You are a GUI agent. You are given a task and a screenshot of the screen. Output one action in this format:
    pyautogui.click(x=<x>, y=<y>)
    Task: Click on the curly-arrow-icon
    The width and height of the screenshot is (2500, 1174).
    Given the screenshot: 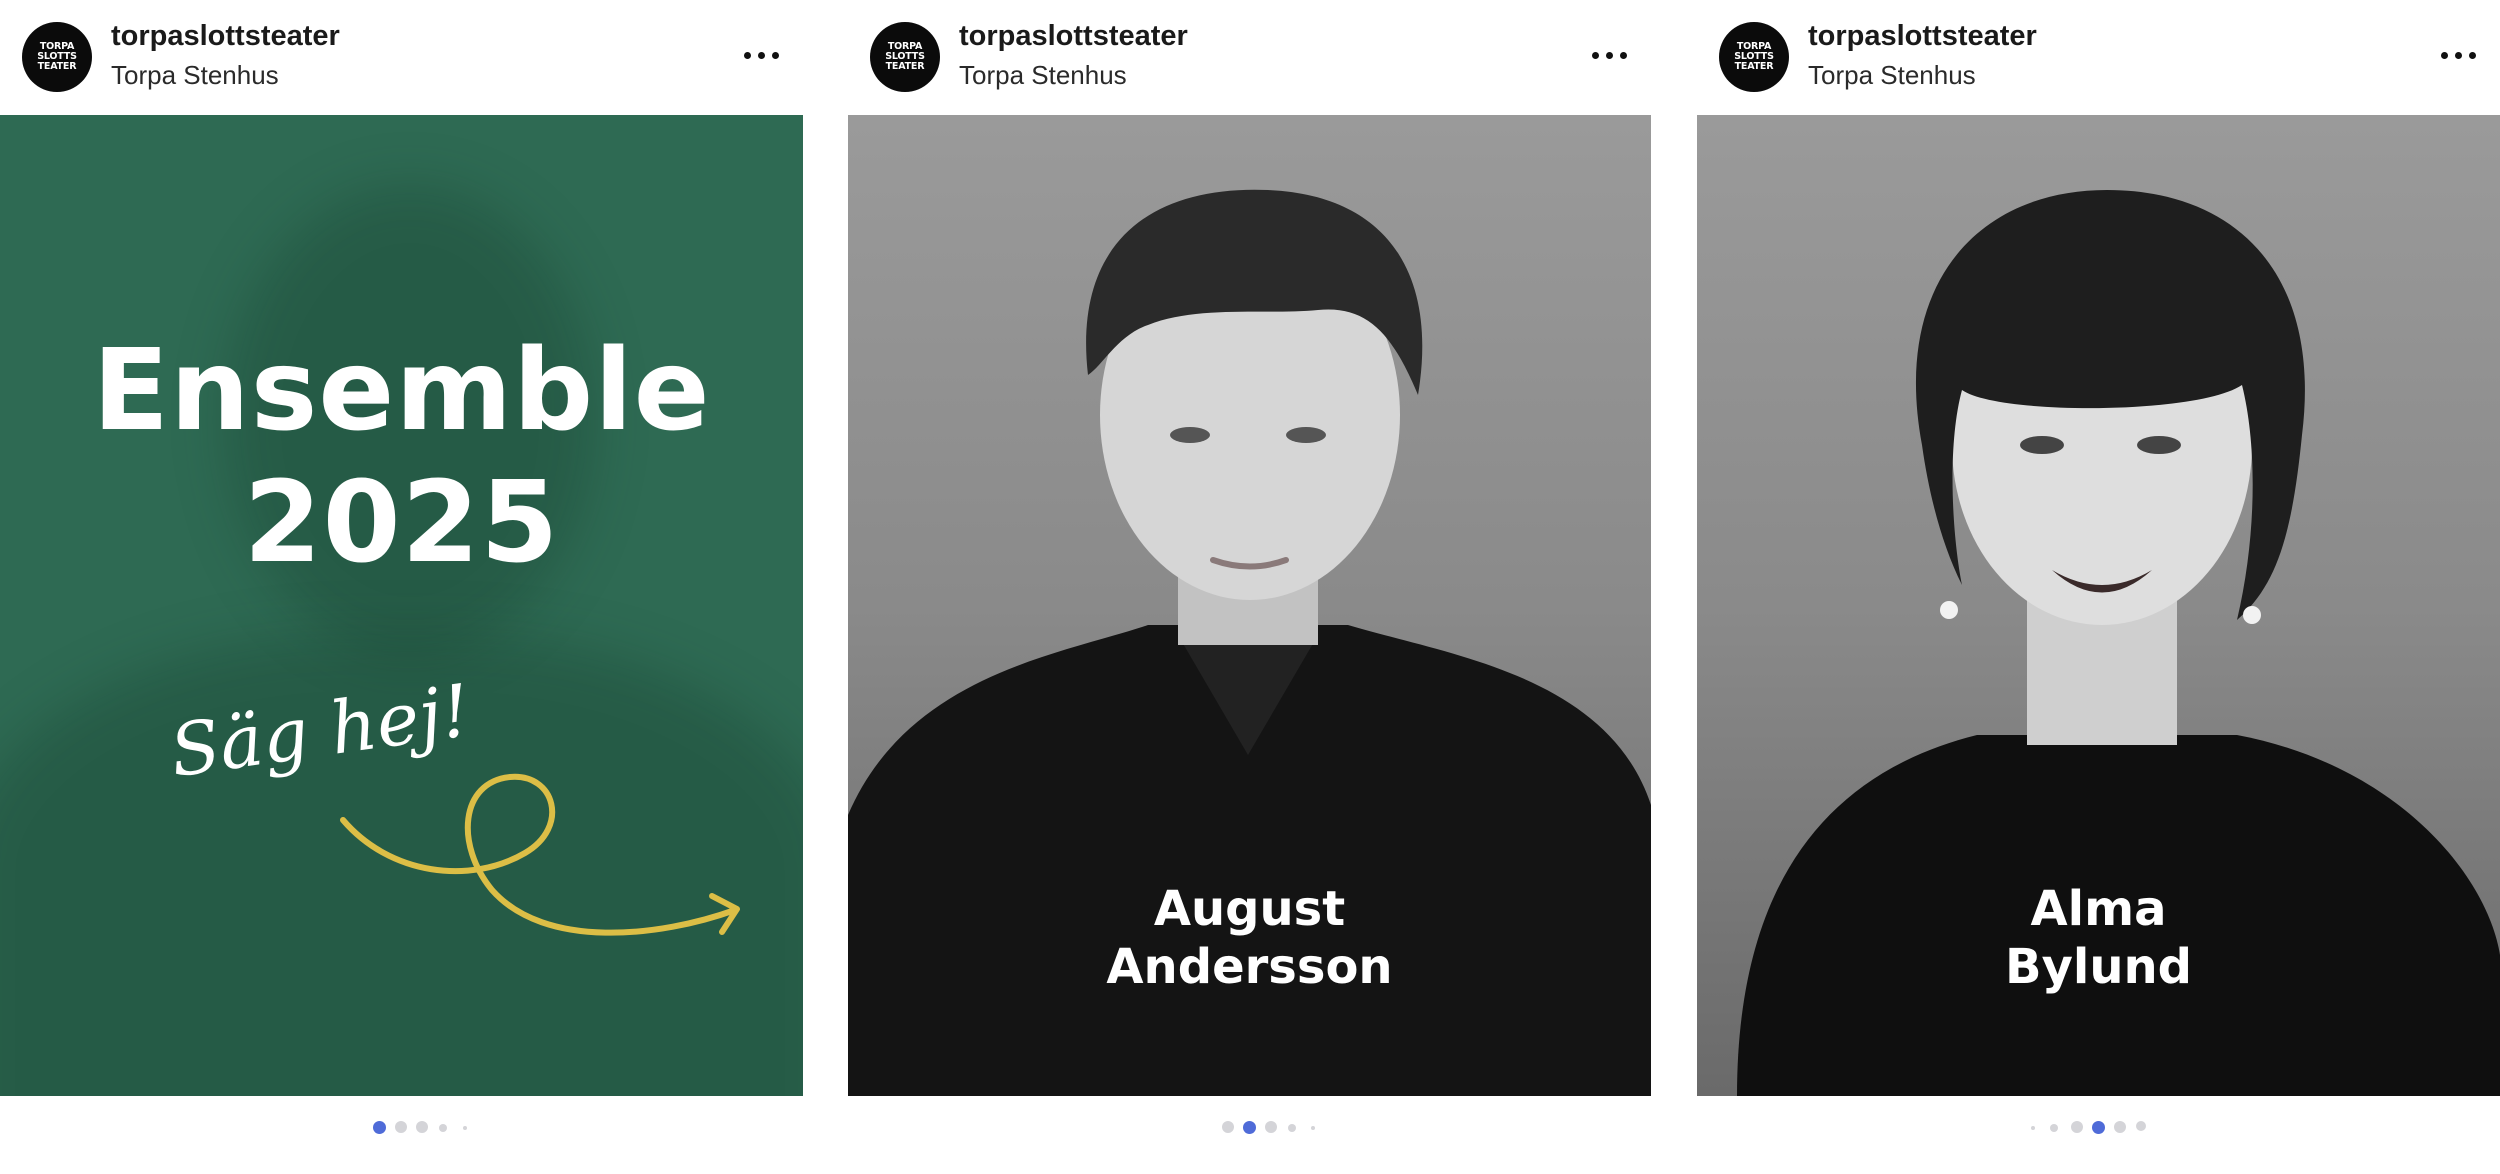 What is the action you would take?
    pyautogui.click(x=540, y=854)
    